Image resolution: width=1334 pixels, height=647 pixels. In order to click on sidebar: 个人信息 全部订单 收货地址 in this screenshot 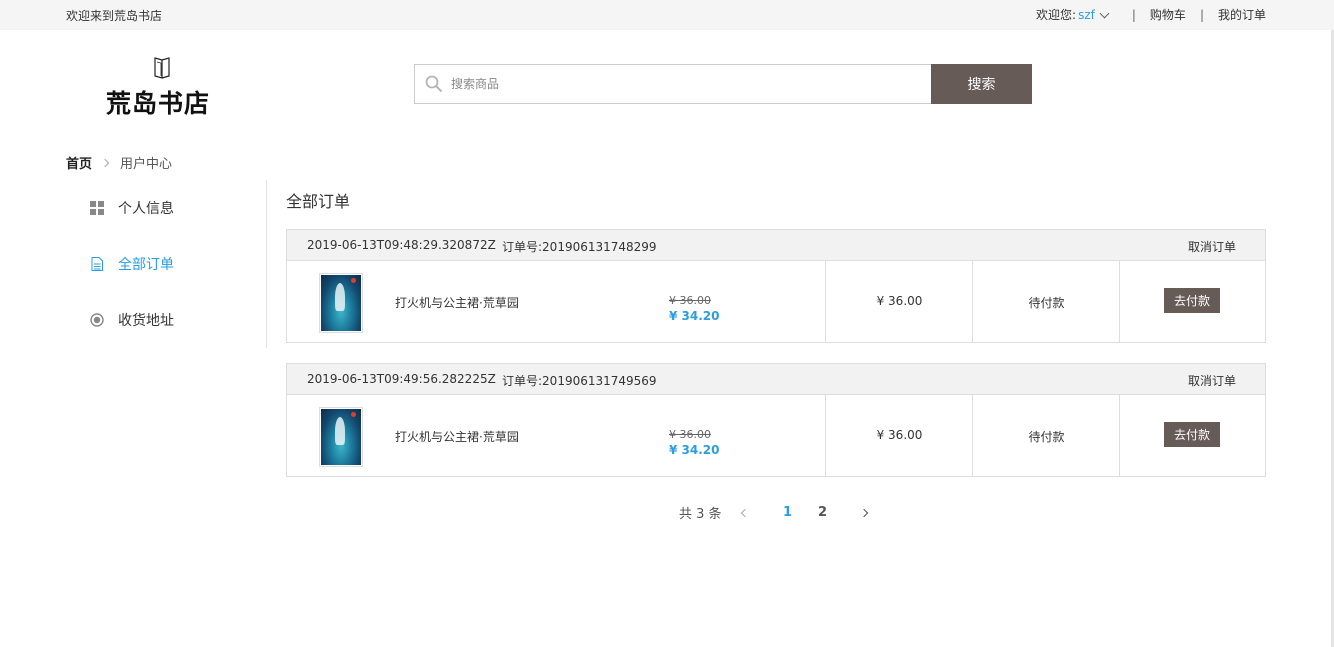, I will do `click(166, 264)`.